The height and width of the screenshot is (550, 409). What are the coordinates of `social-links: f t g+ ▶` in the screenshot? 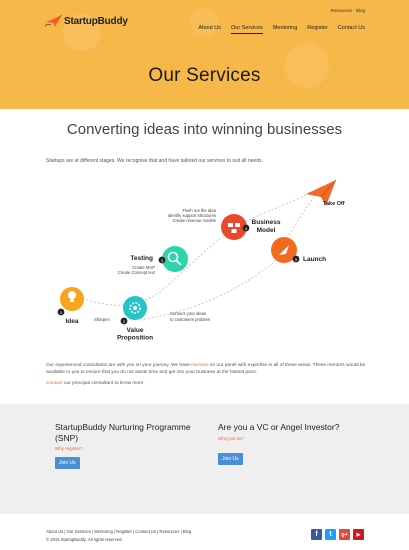 It's located at (337, 534).